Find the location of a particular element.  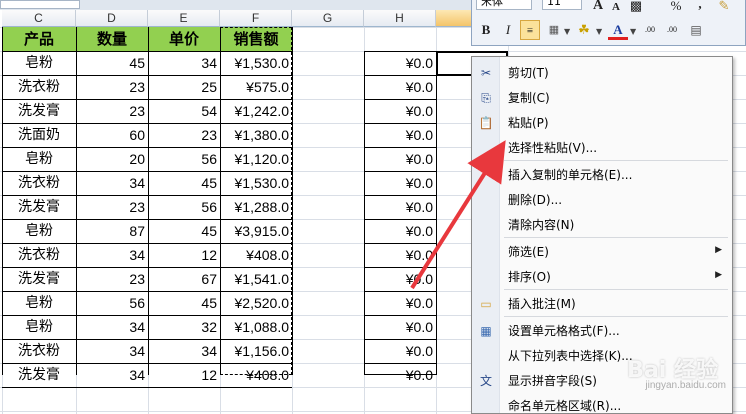

header-cell: 销售额 is located at coordinates (256, 39).